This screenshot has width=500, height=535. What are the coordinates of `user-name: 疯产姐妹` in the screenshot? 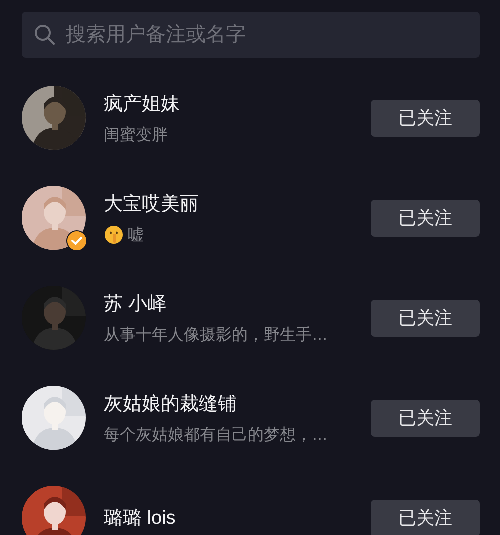 It's located at (142, 104).